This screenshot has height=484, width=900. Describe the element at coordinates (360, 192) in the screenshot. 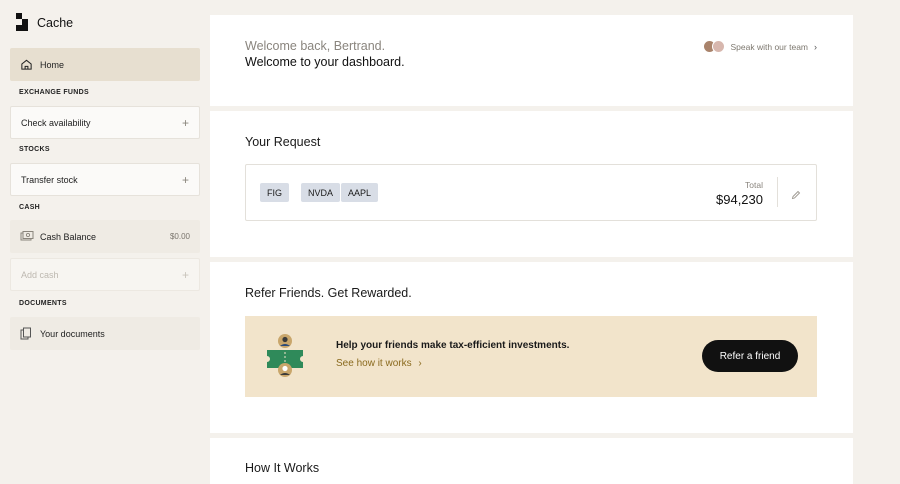

I see `ticker-chip: AAPL` at that location.